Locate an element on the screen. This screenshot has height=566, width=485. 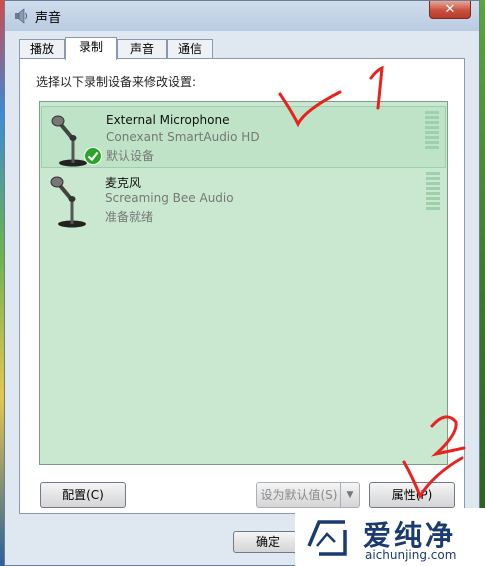
properties-button: 属性(P) is located at coordinates (412, 495).